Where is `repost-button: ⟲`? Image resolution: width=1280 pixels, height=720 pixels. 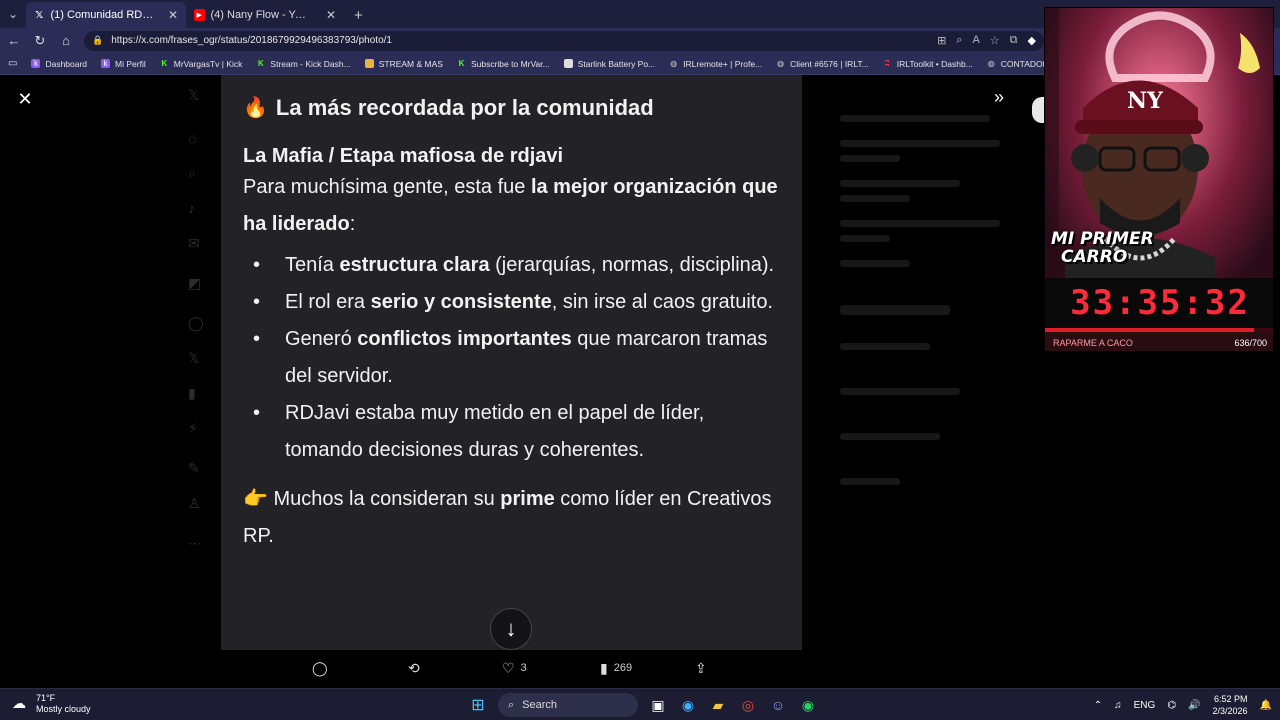
repost-button: ⟲ is located at coordinates (417, 668).